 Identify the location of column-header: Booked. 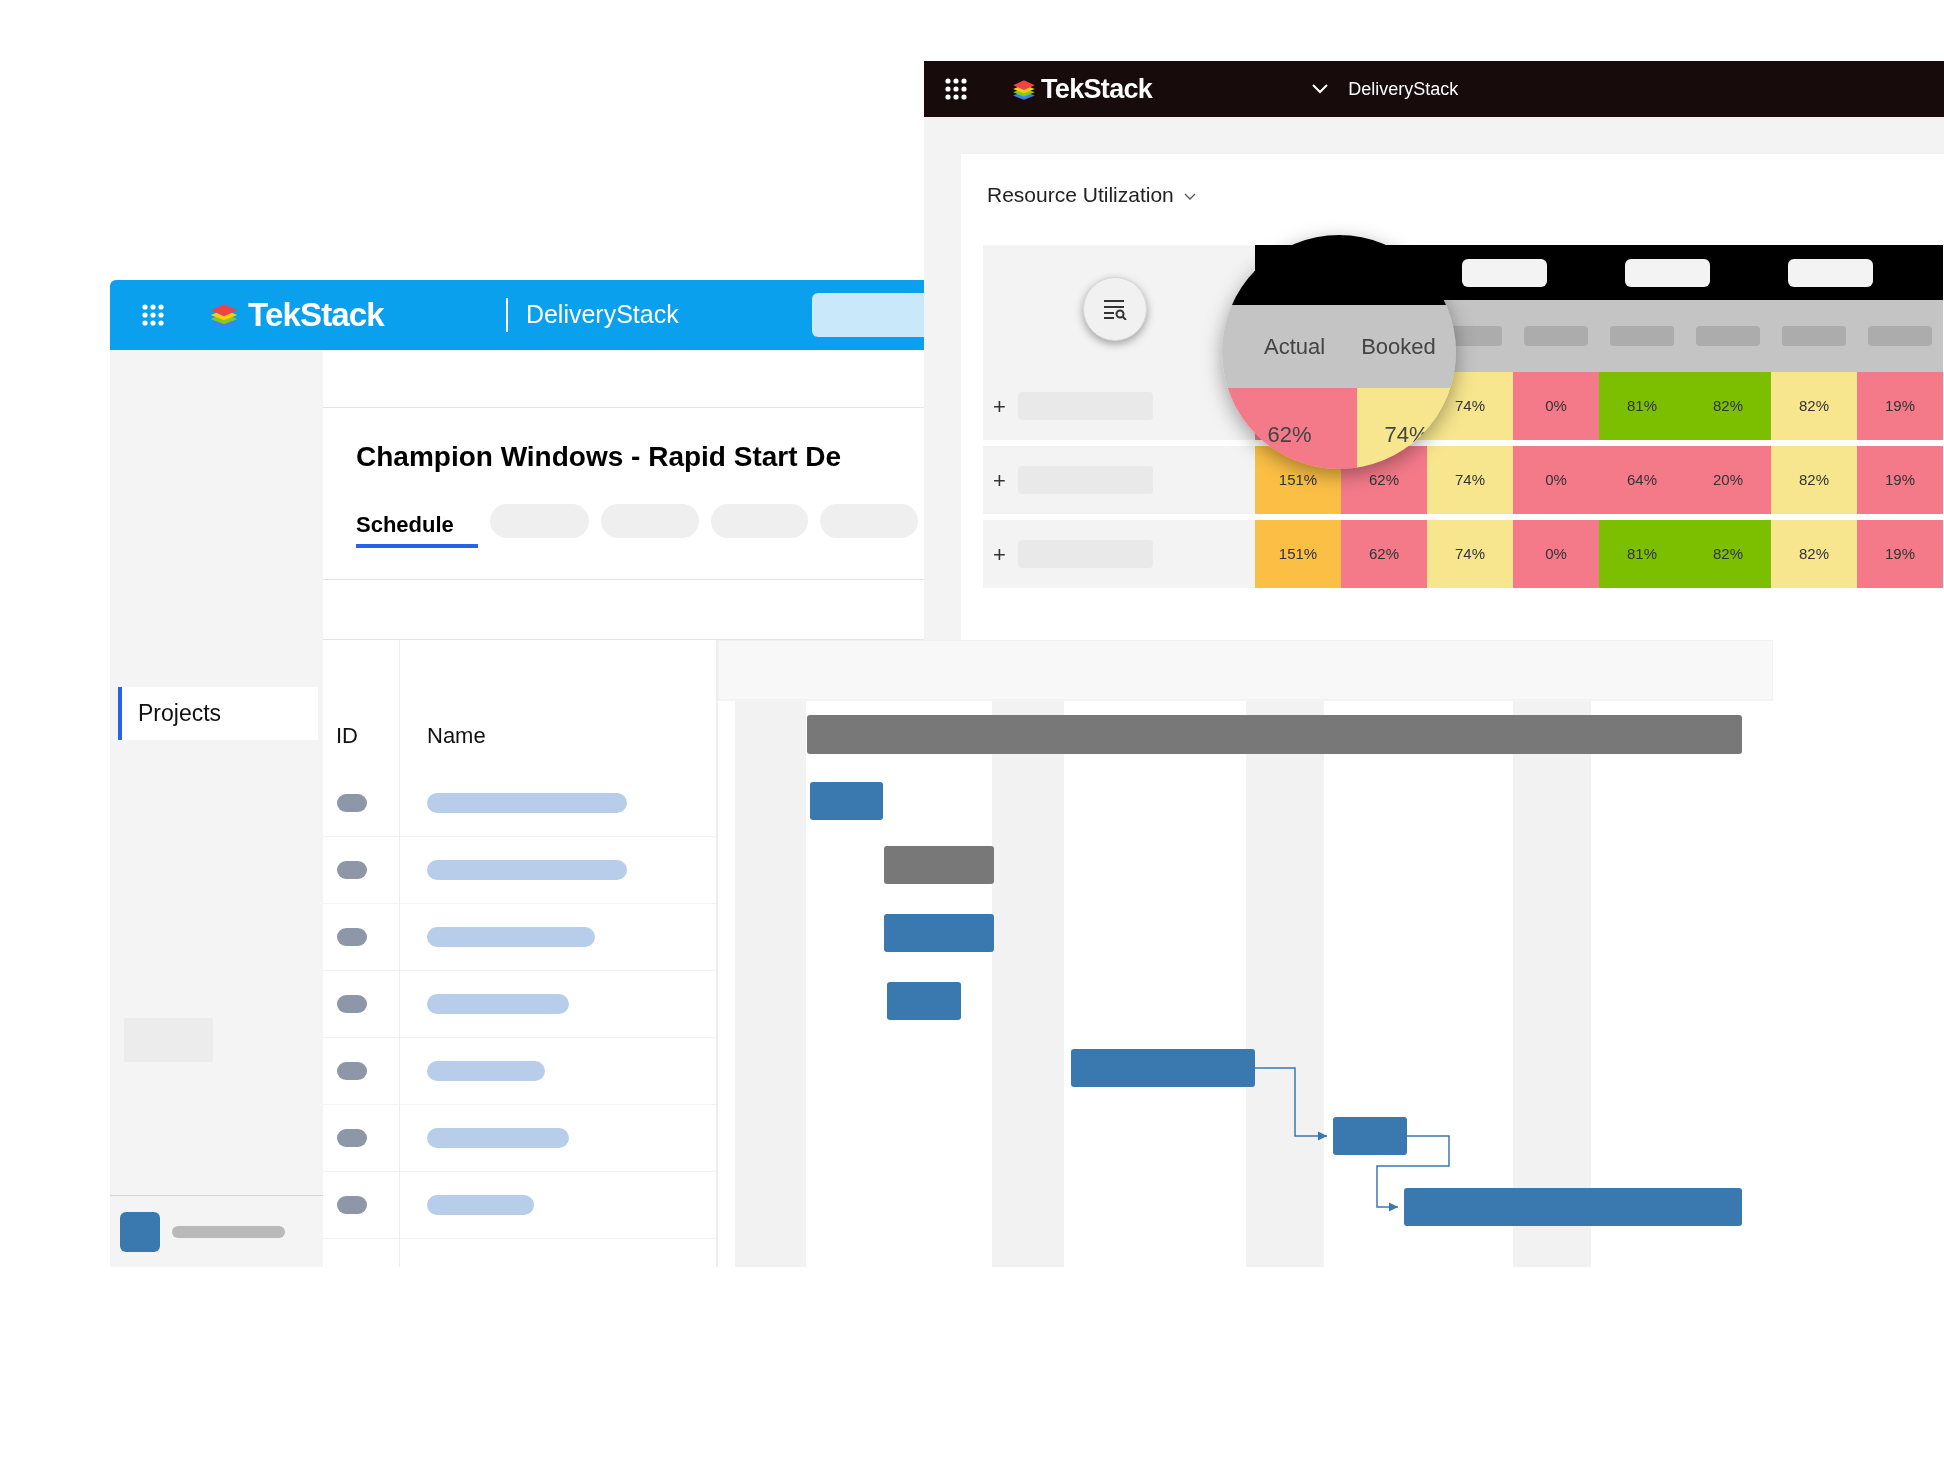
(1398, 347).